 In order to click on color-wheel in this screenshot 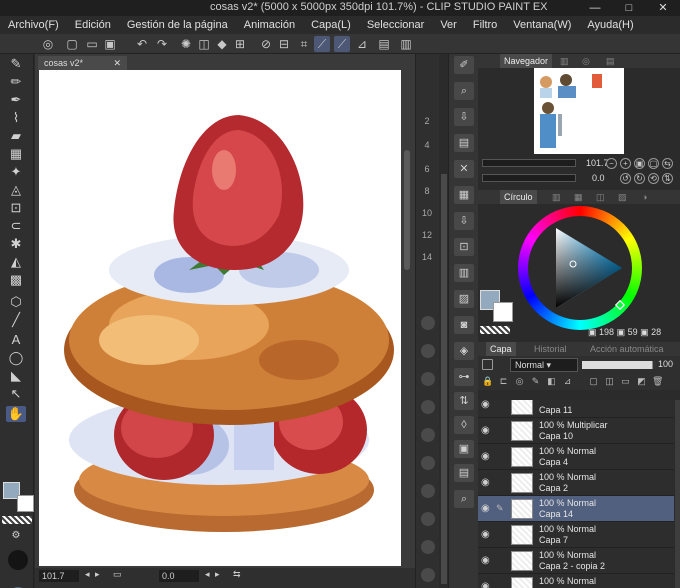, I will do `click(580, 268)`.